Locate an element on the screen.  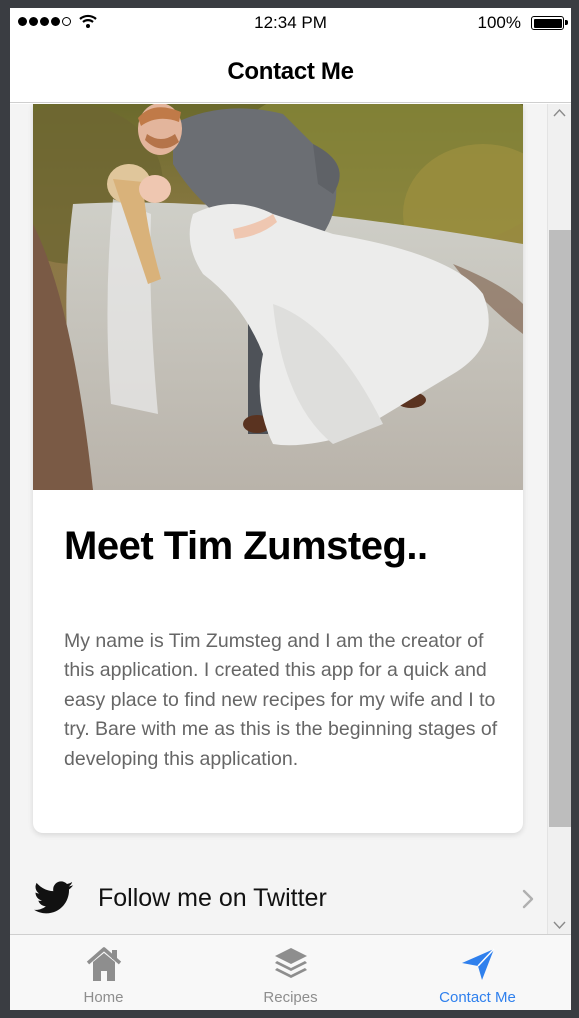
tab-contact-me: Contact Me is located at coordinates (477, 972).